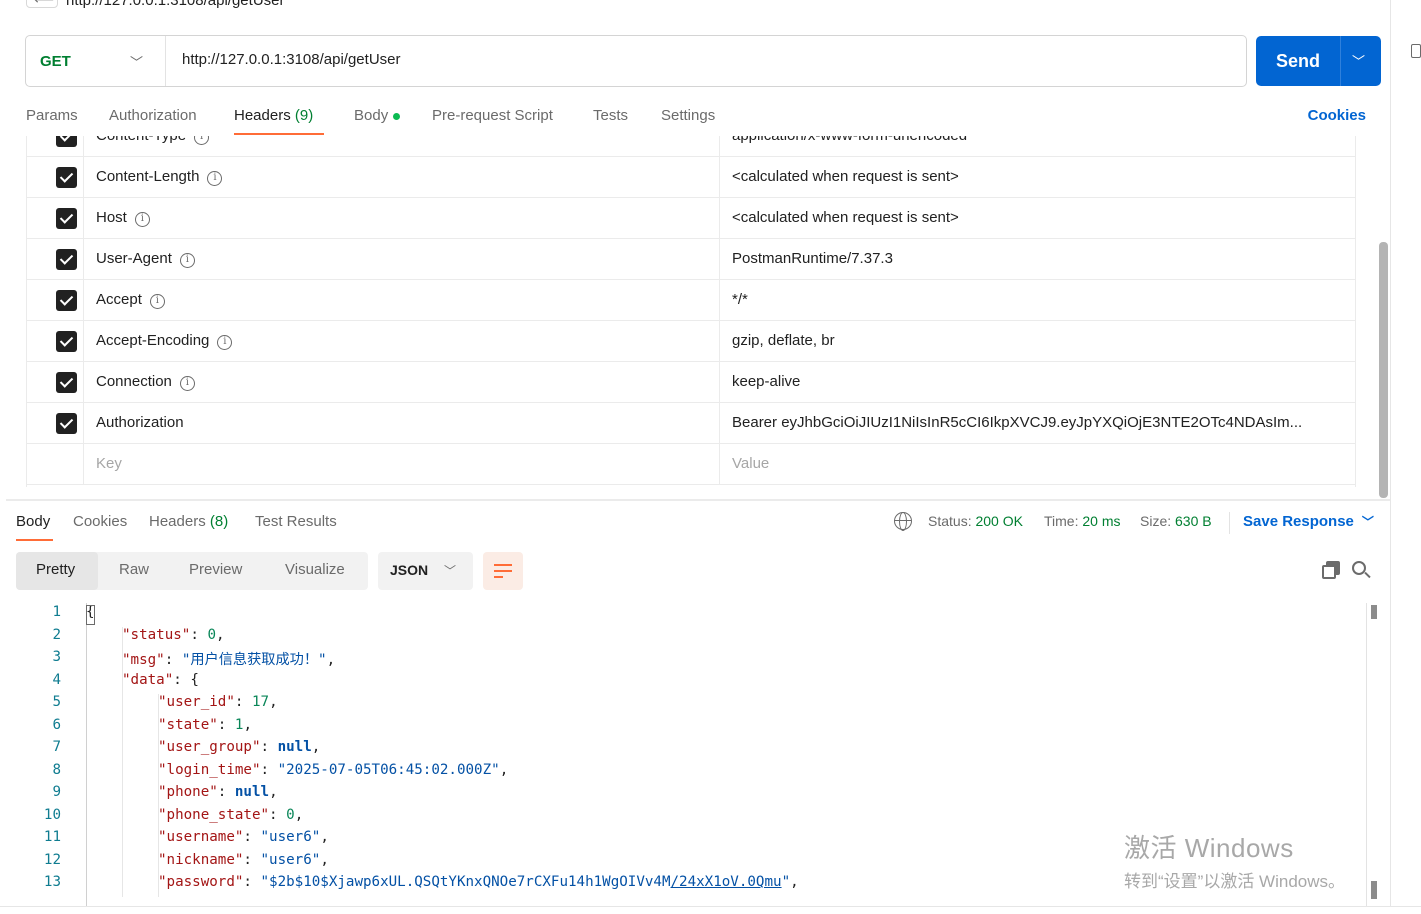  Describe the element at coordinates (243, 860) in the screenshot. I see `code-text: "nickname": "user6",` at that location.